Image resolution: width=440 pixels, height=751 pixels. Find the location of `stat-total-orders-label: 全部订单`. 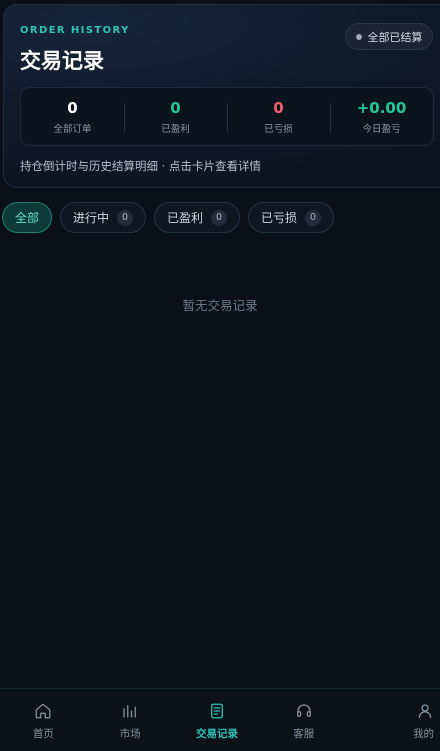

stat-total-orders-label: 全部订单 is located at coordinates (72, 129).